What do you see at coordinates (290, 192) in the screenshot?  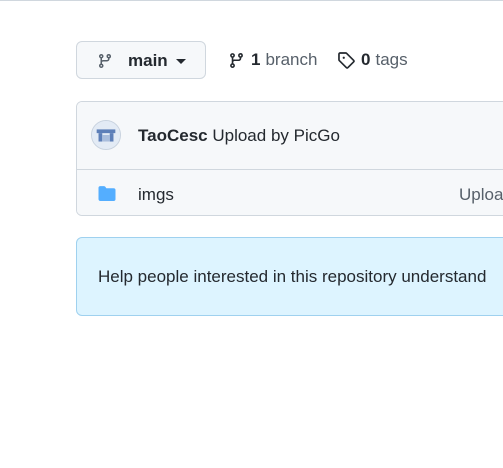 I see `file-row: imgs Uploa` at bounding box center [290, 192].